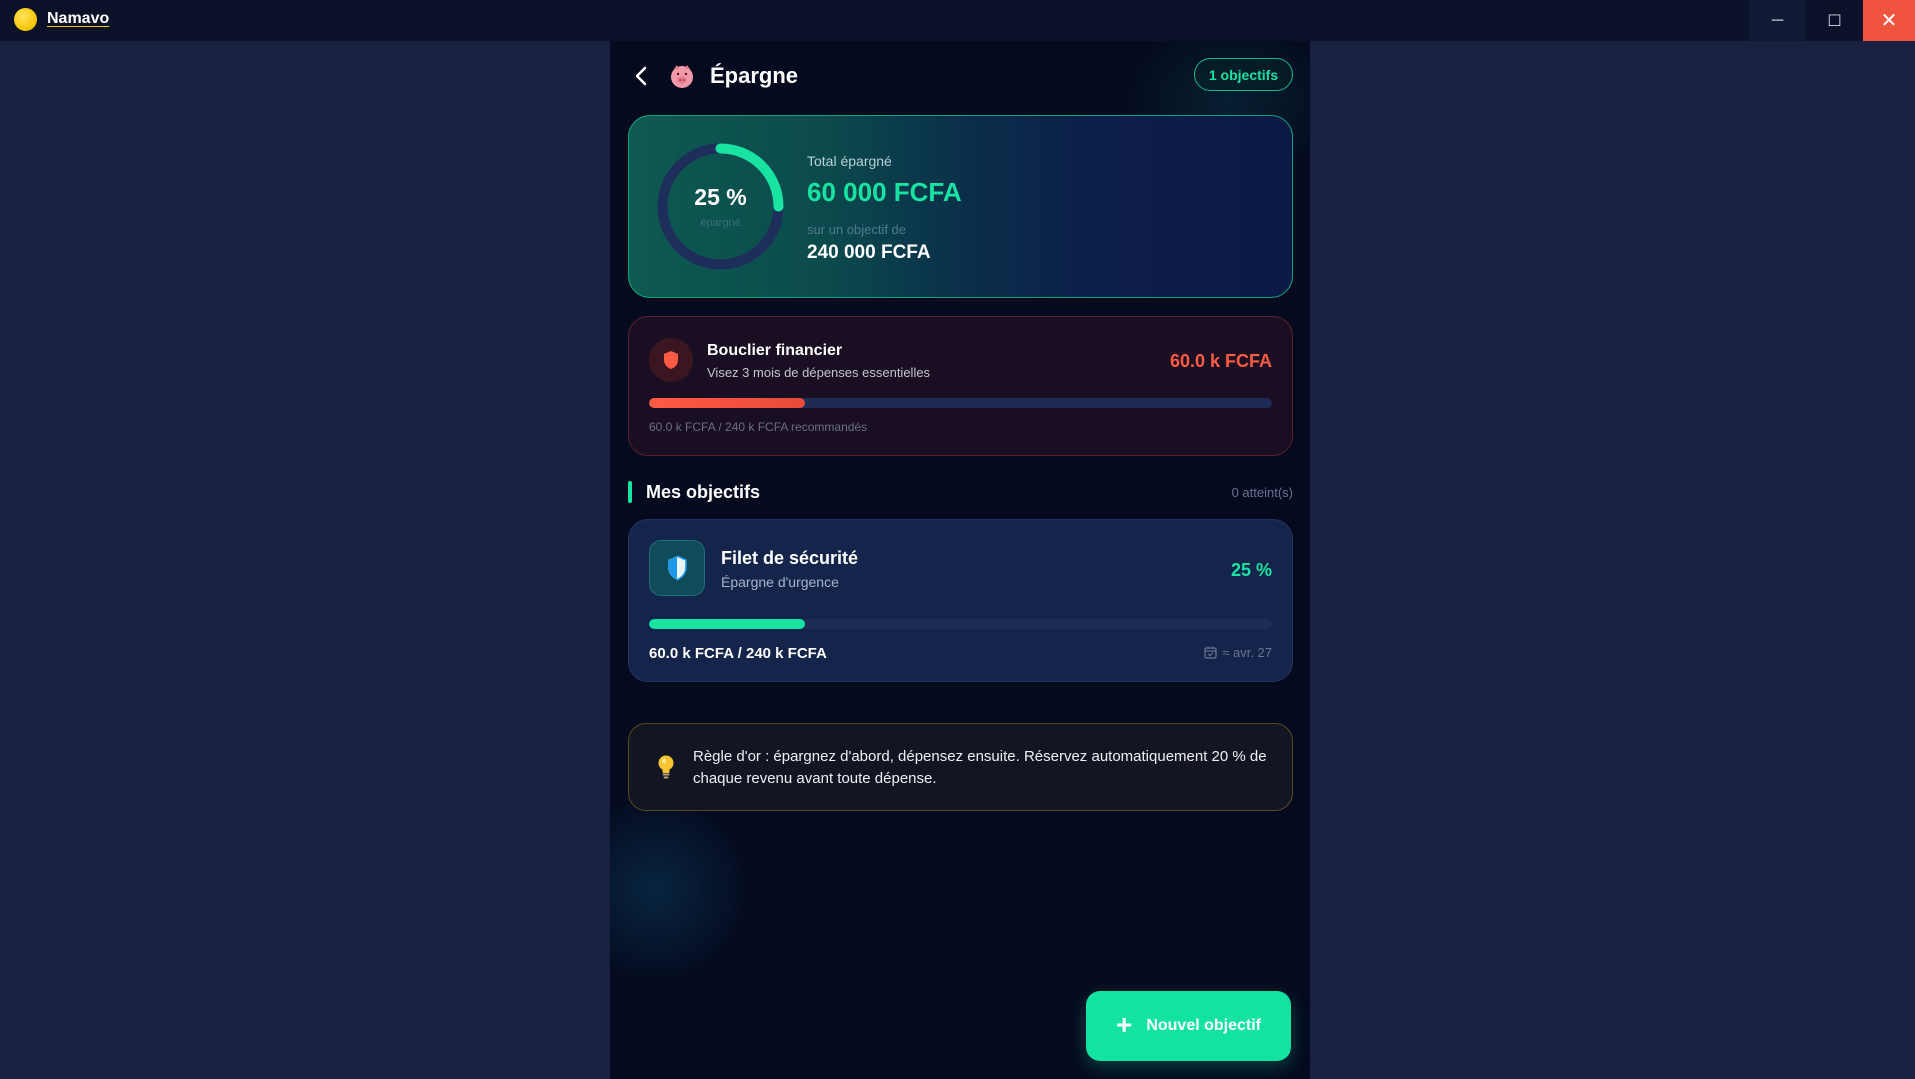 This screenshot has width=1915, height=1079. What do you see at coordinates (790, 558) in the screenshot?
I see `goal-title: Filet de sécurité` at bounding box center [790, 558].